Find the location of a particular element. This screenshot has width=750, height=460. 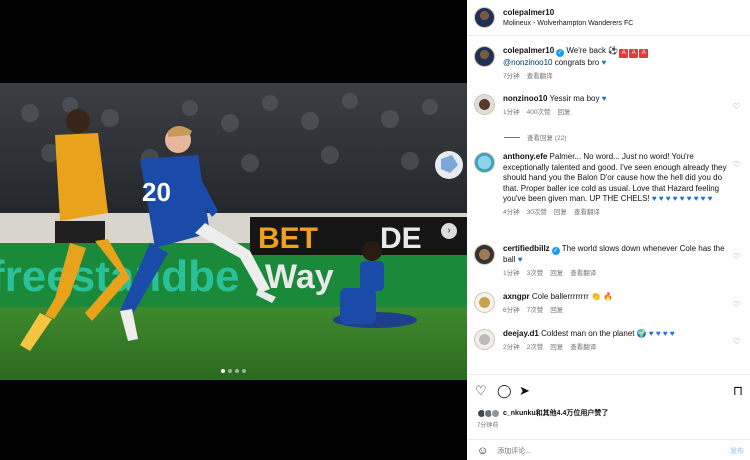

share-icon: ➤ is located at coordinates (524, 391).